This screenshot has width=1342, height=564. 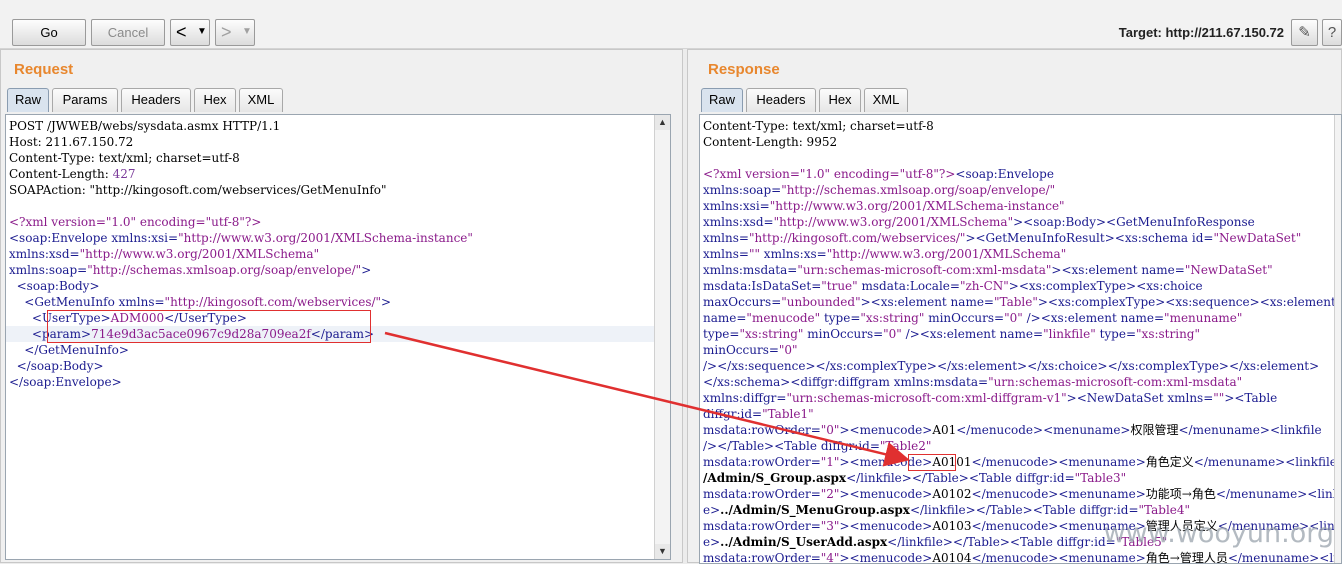 What do you see at coordinates (1218, 533) in the screenshot?
I see `watermark: www.wooyun.org` at bounding box center [1218, 533].